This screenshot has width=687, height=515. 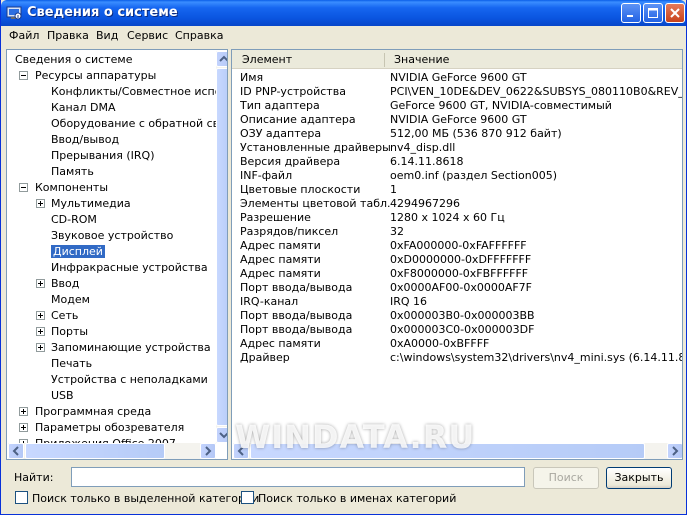 I want to click on menu-view: Вид, so click(x=107, y=35).